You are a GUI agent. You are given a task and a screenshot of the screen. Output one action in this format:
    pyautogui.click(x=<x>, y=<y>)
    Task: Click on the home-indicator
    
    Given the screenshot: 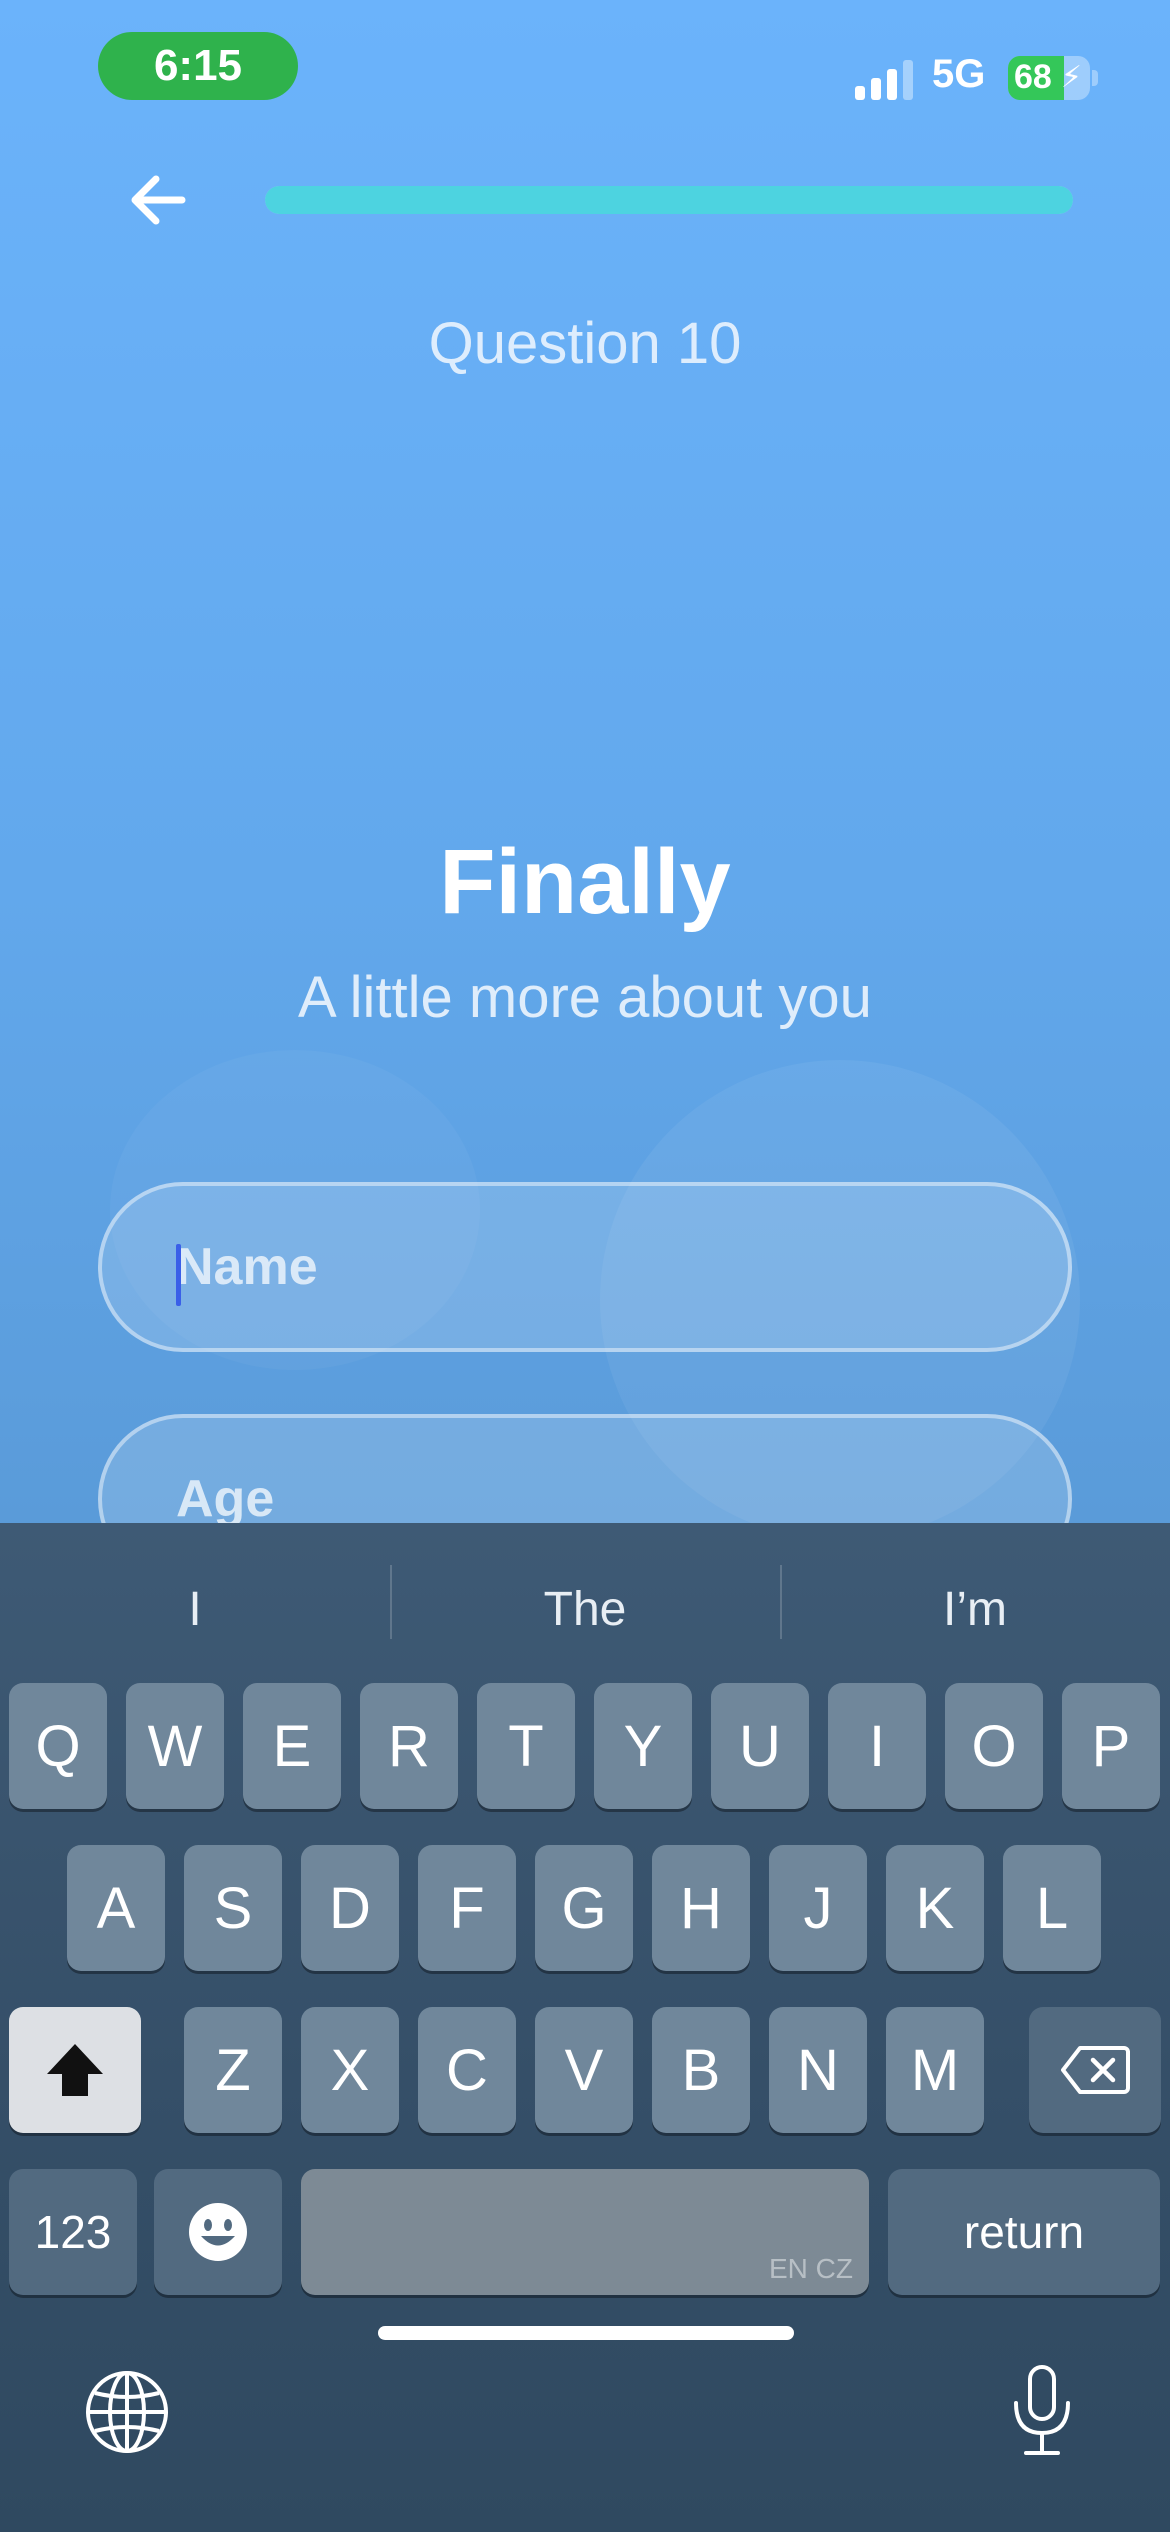 What is the action you would take?
    pyautogui.click(x=586, y=2333)
    